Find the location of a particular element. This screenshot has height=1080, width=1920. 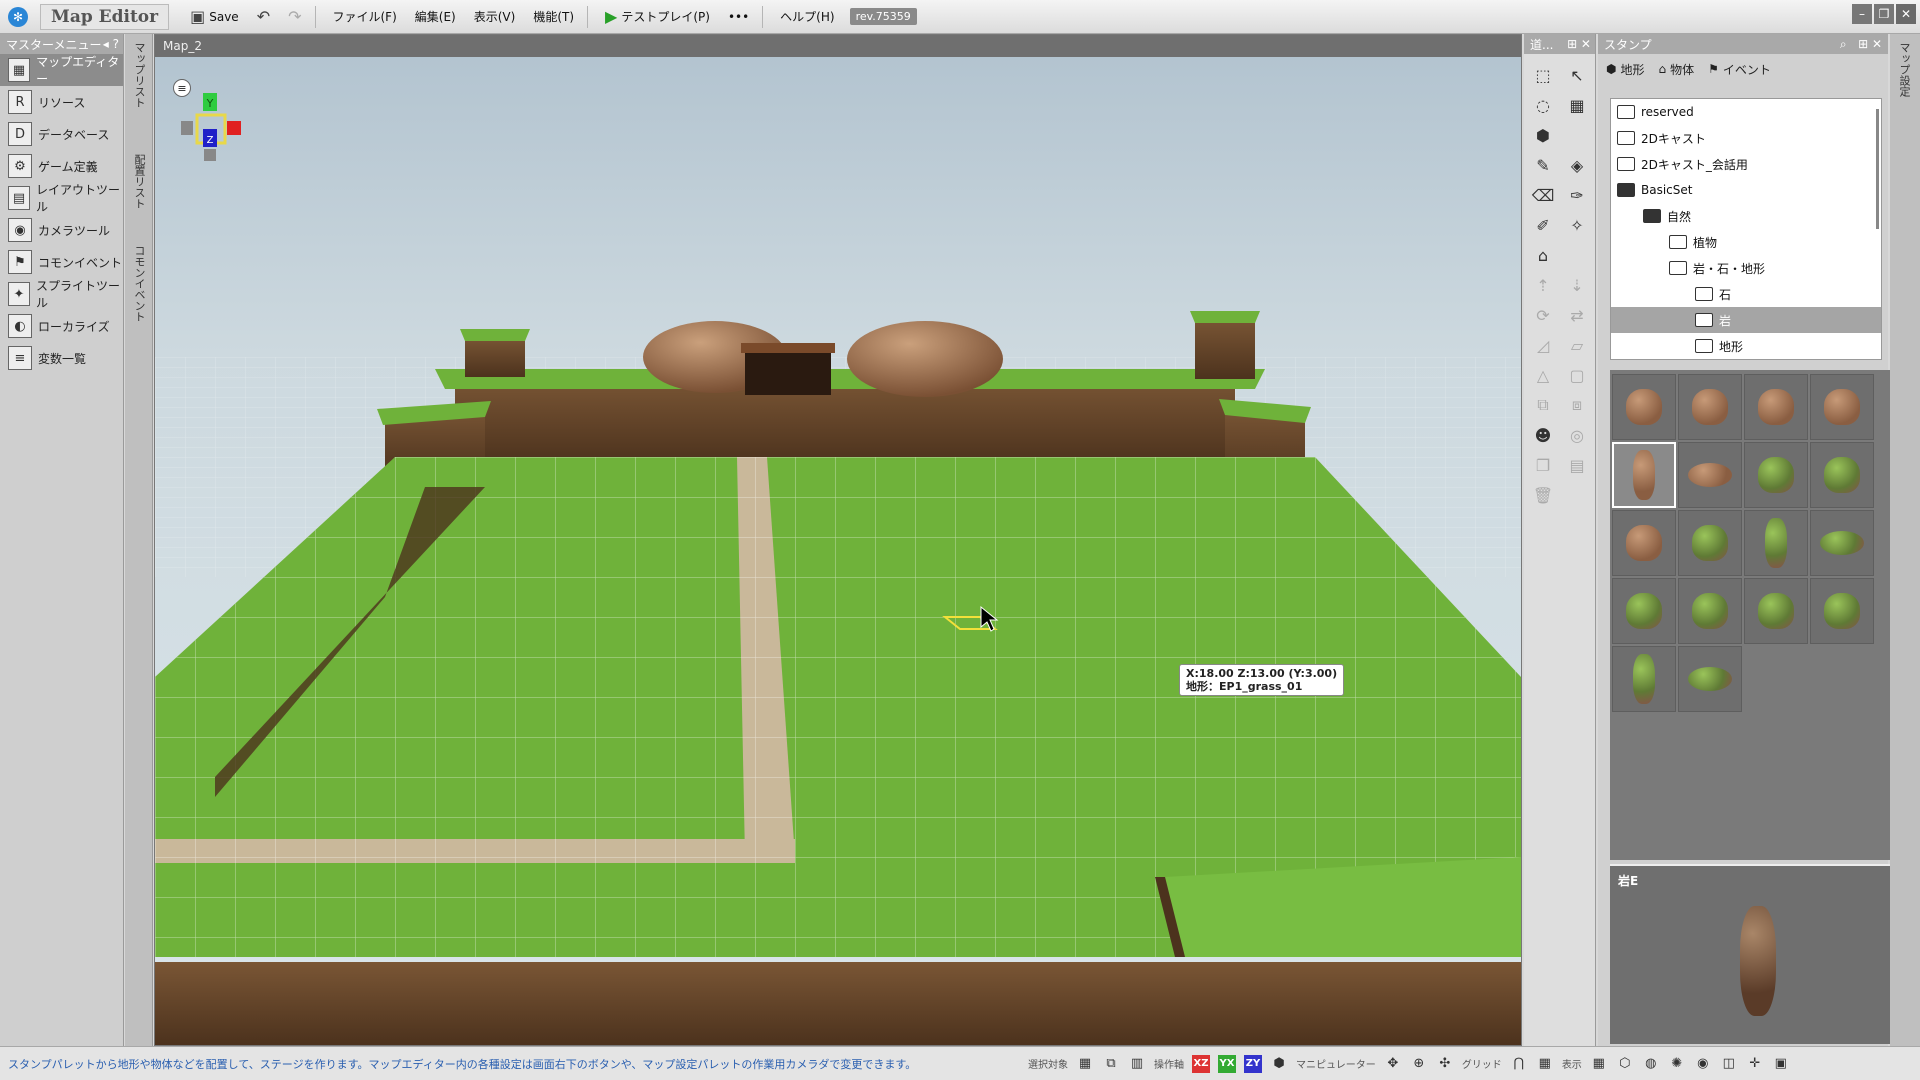

tree-item: 2Dキャスト is located at coordinates (1746, 138).